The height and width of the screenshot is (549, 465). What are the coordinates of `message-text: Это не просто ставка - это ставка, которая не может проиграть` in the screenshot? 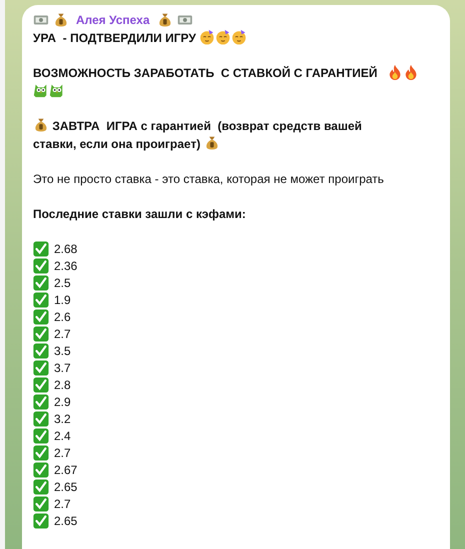 It's located at (208, 179).